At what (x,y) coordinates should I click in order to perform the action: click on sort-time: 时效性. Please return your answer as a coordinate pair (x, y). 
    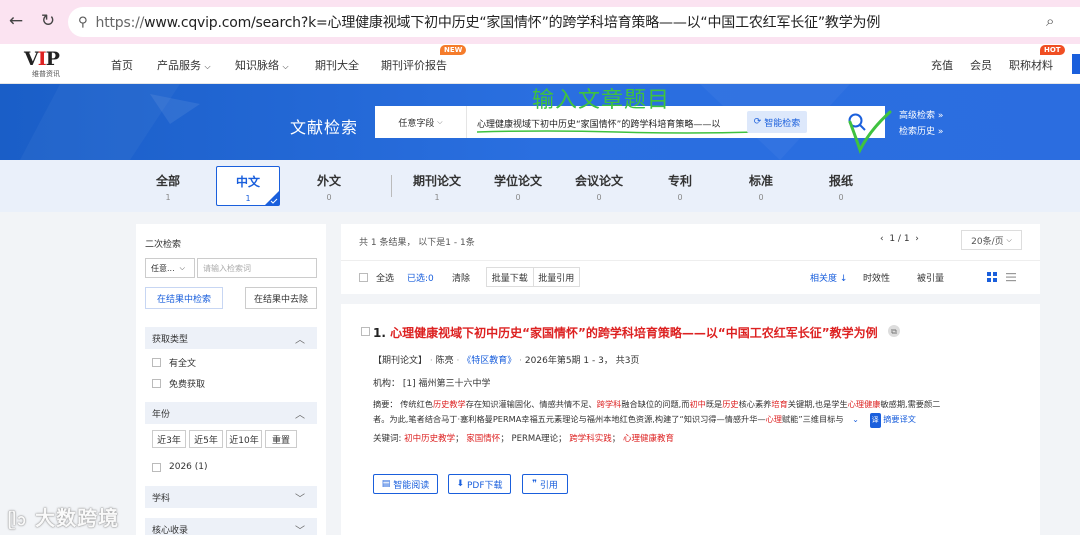
    Looking at the image, I should click on (876, 277).